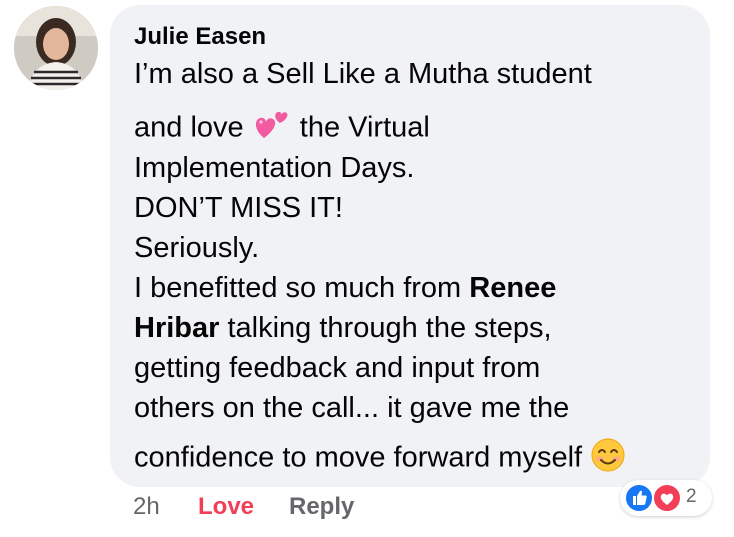  I want to click on comment-author: Julie Easen, so click(200, 37).